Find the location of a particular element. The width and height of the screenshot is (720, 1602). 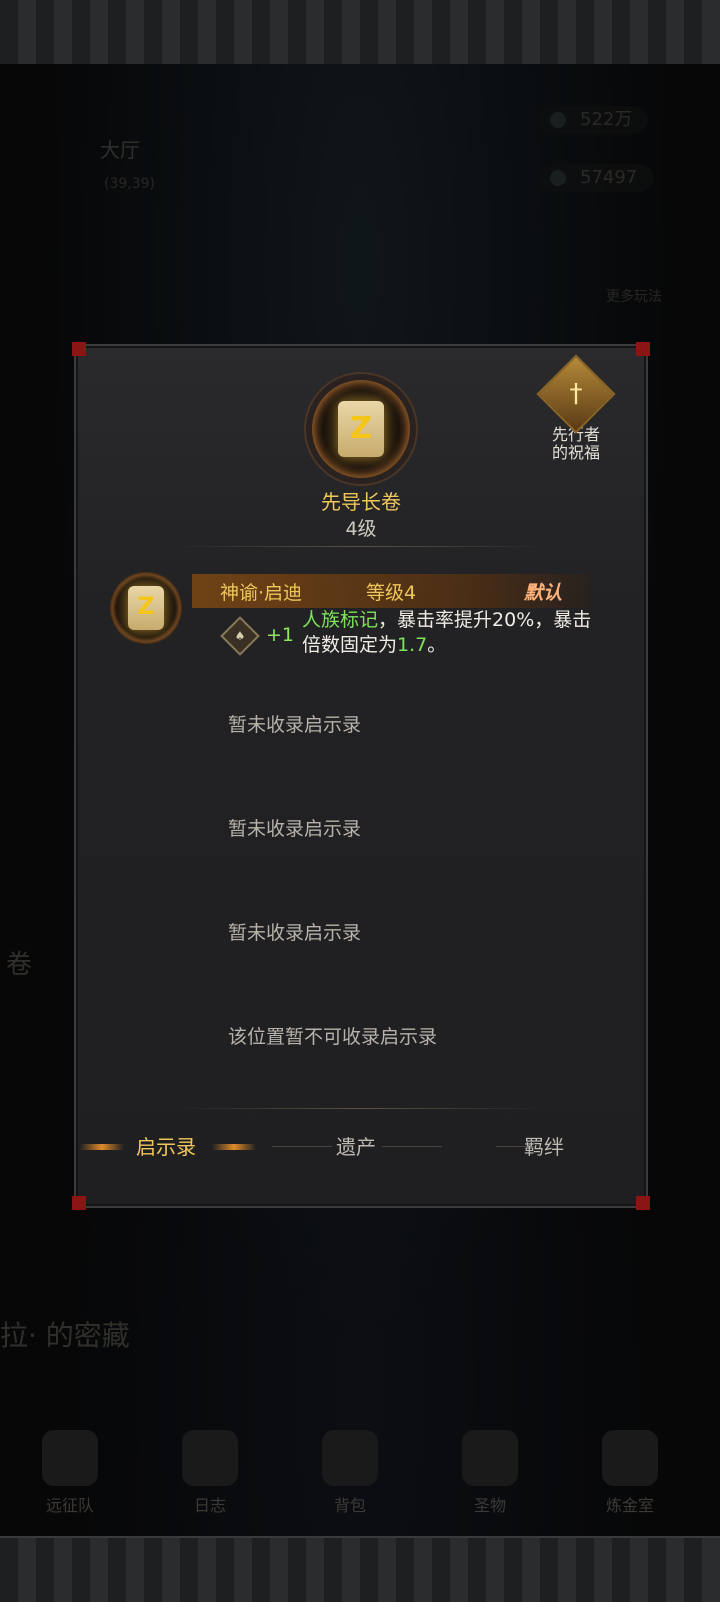

pioneer-blessing-button: † 先行者 的祝福 is located at coordinates (576, 408).